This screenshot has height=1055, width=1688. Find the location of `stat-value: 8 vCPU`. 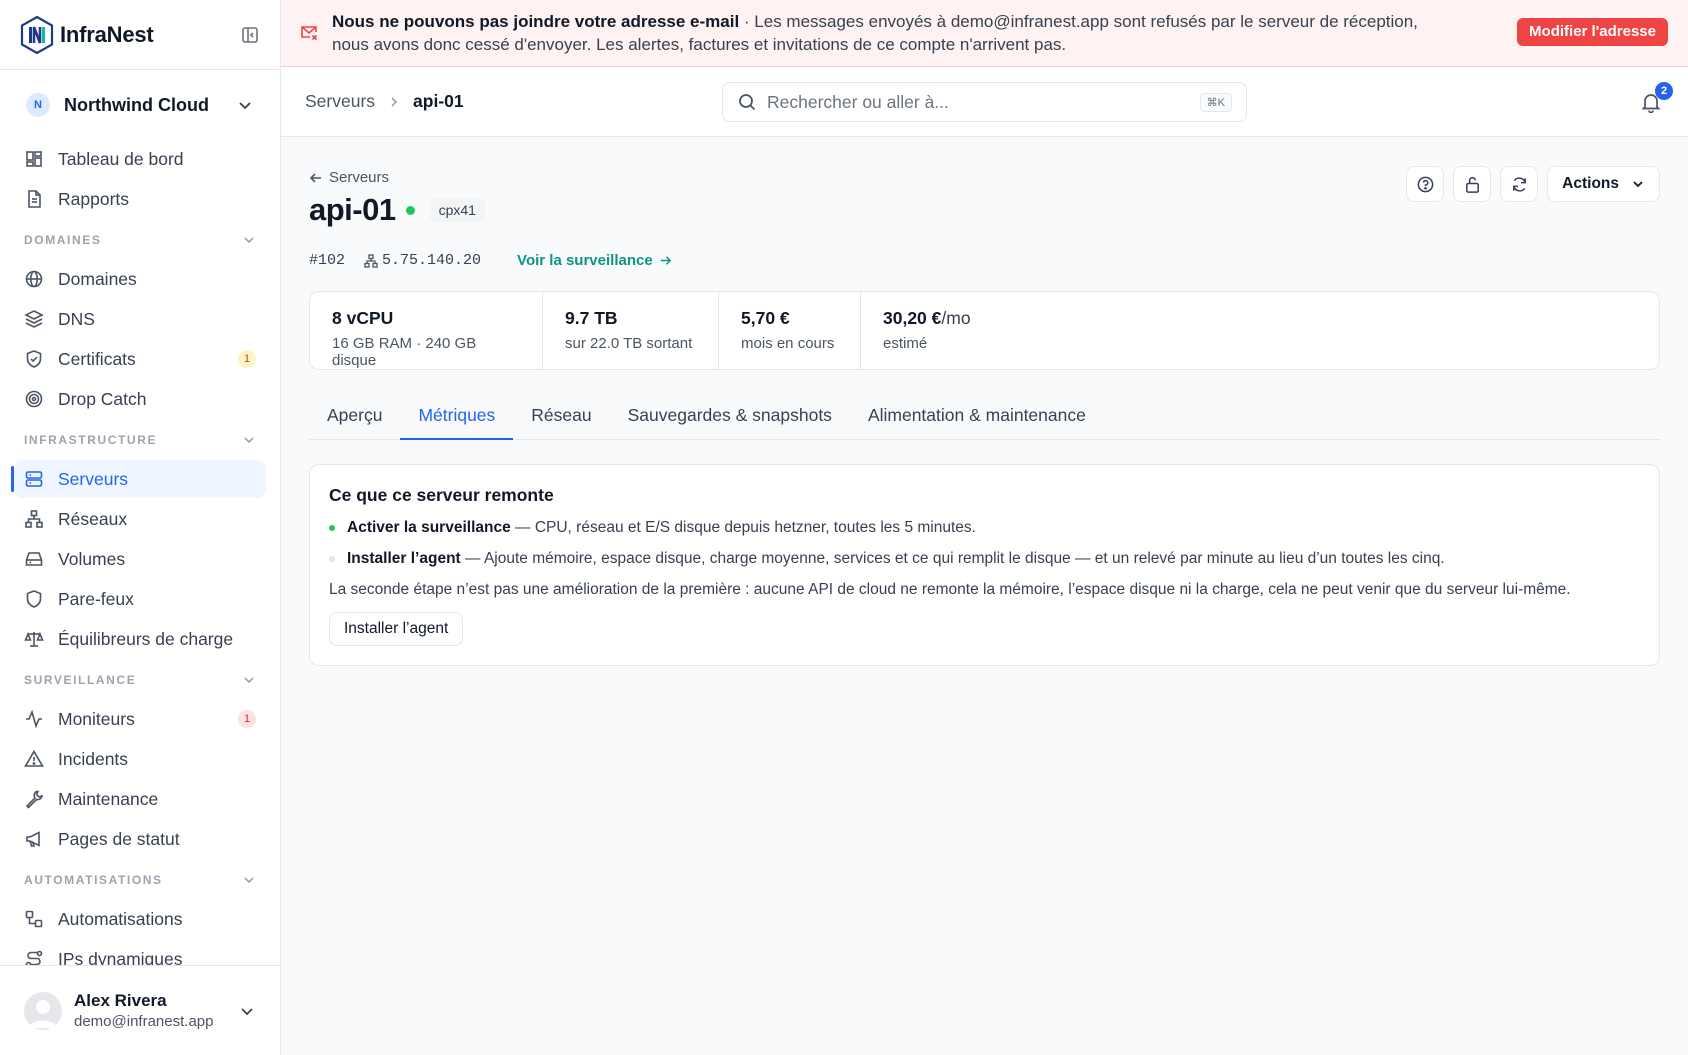

stat-value: 8 vCPU is located at coordinates (363, 318).